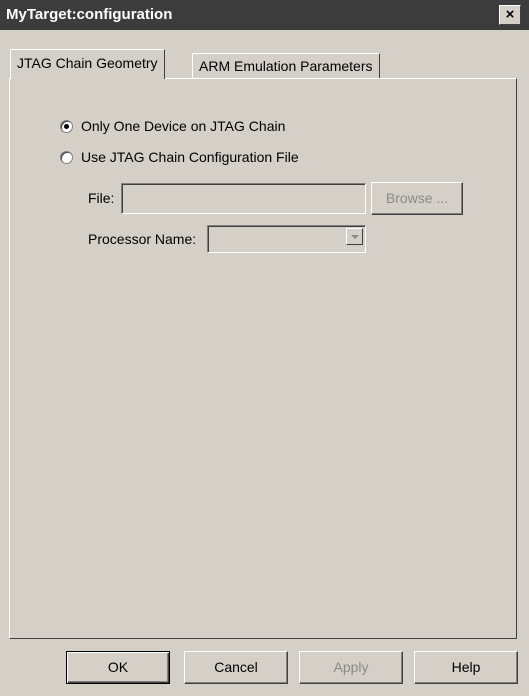  I want to click on tab-label: JTAG Chain Geometry, so click(87, 63).